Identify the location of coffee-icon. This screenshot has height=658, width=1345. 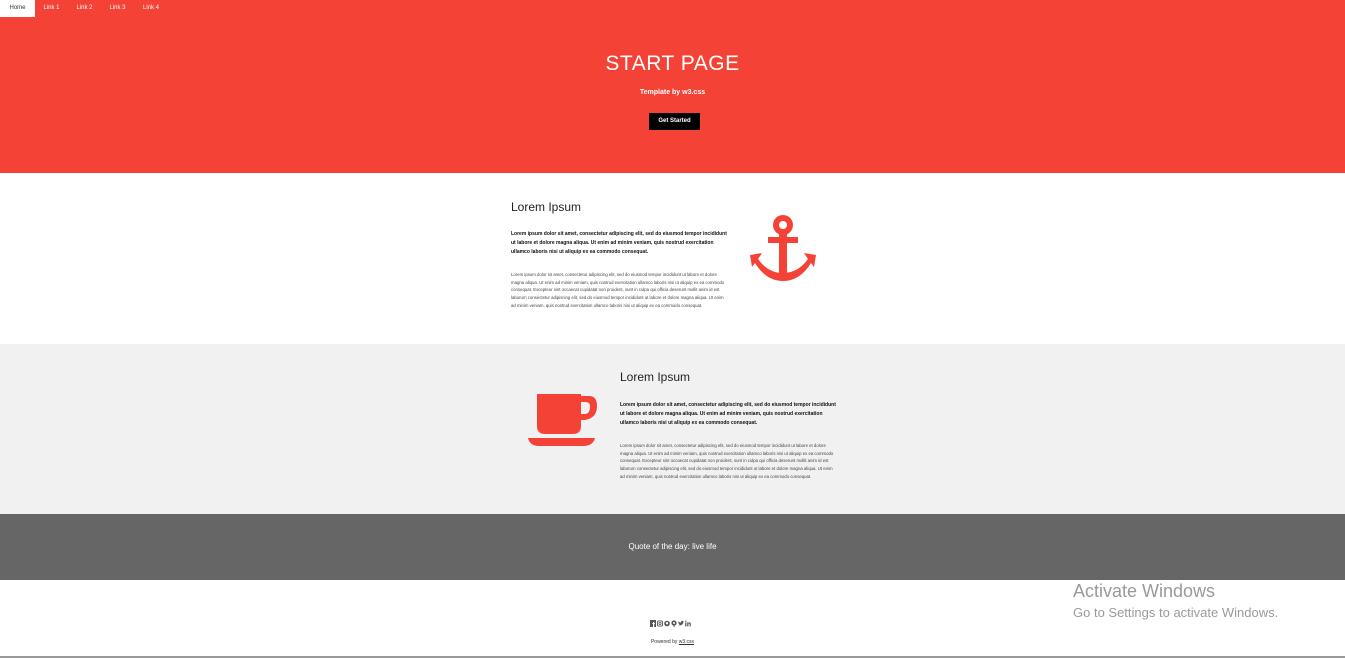
(562, 420).